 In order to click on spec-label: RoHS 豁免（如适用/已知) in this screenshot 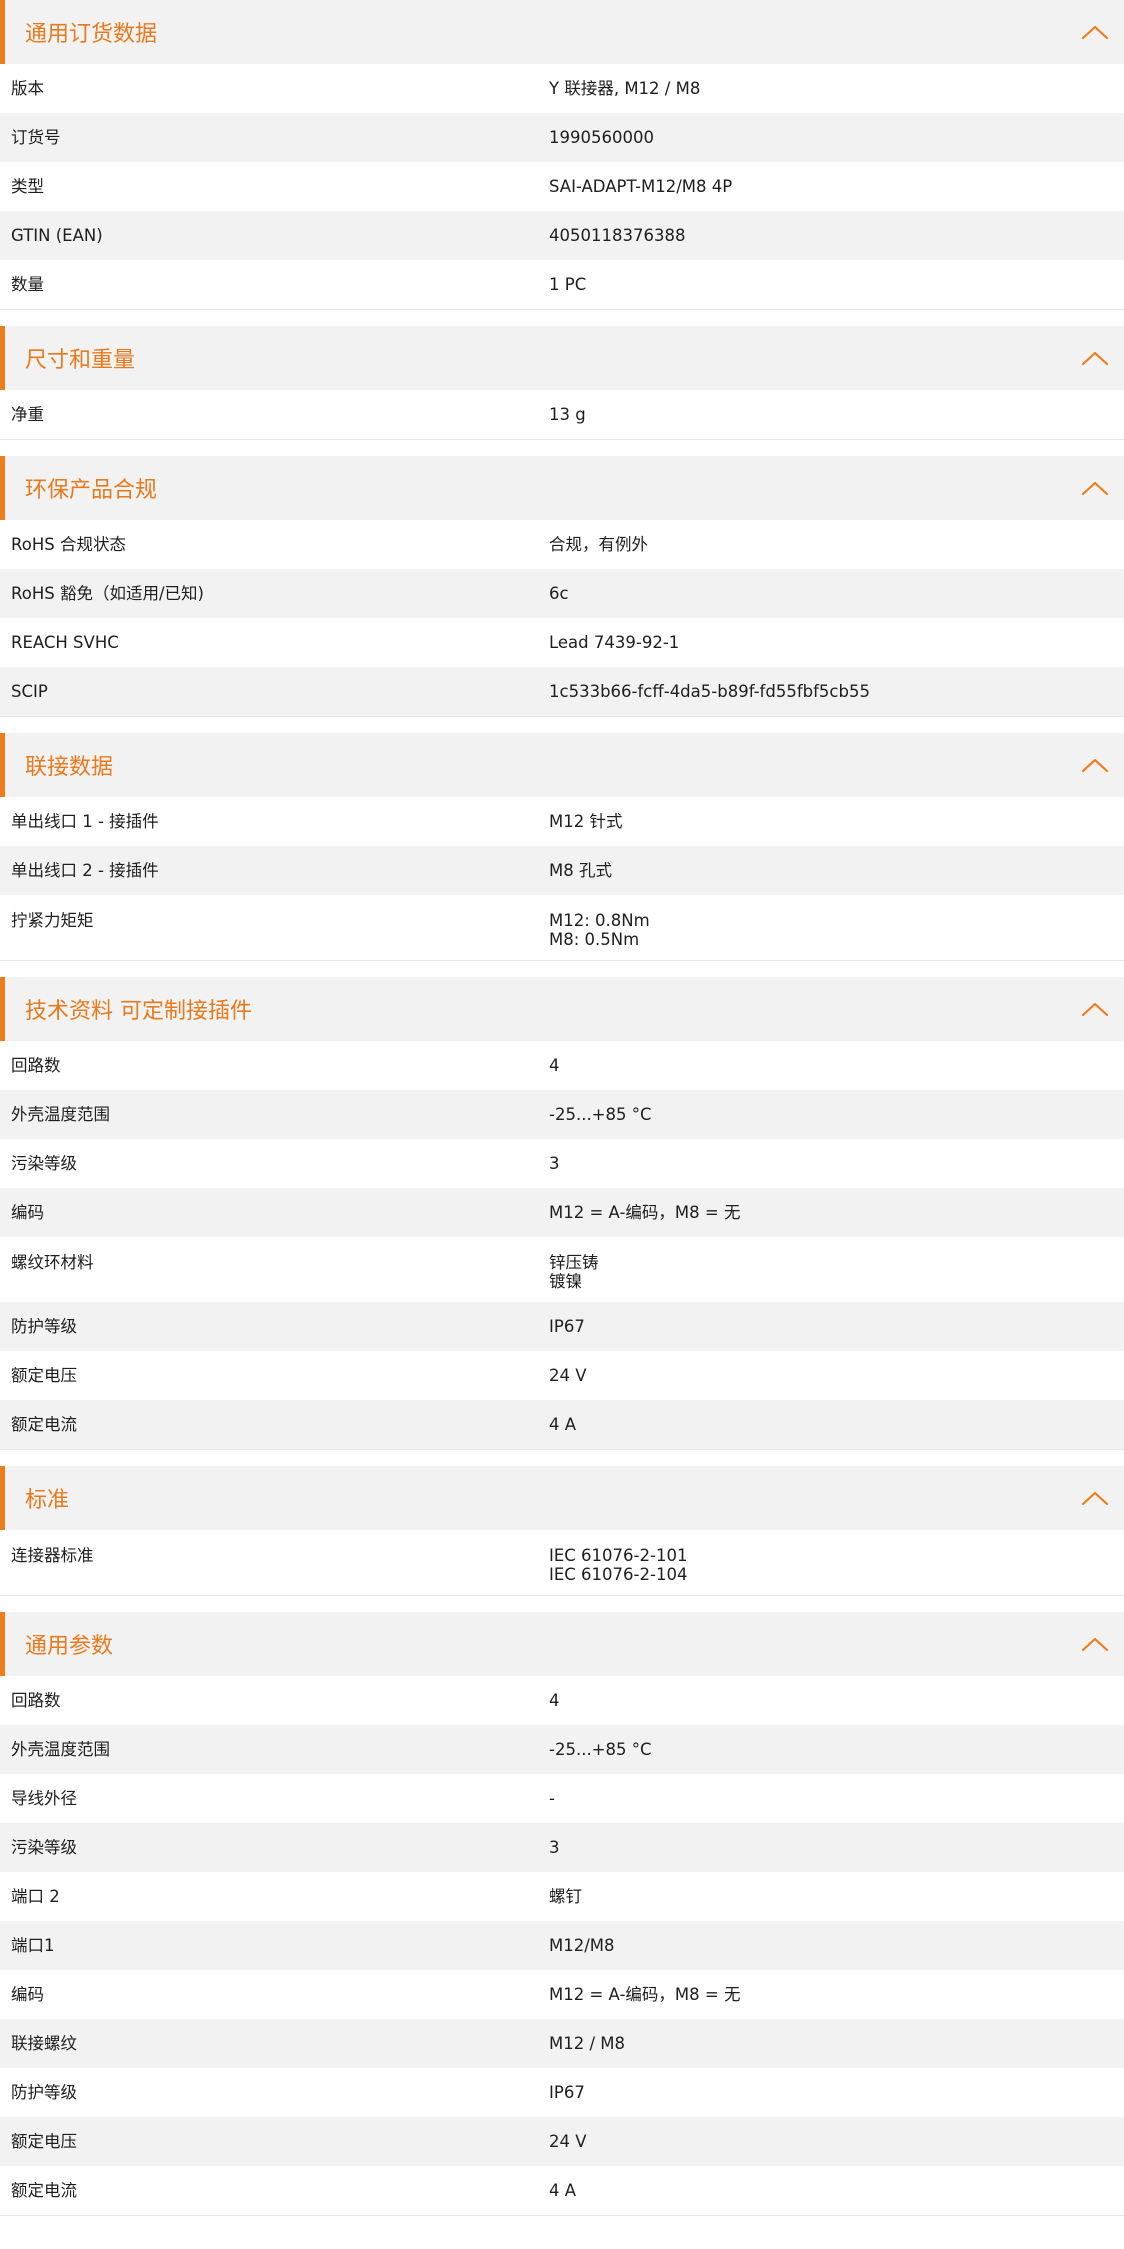, I will do `click(107, 593)`.